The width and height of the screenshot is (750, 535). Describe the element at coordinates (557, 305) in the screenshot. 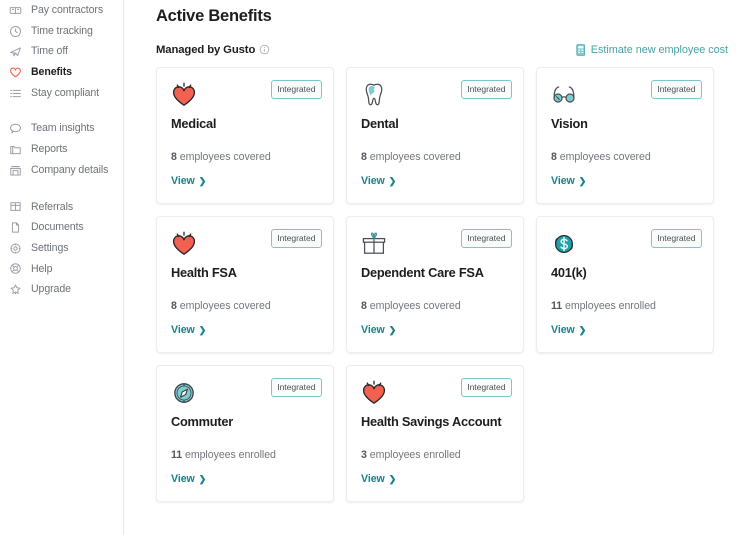

I see `benefit-count-number: 11` at that location.